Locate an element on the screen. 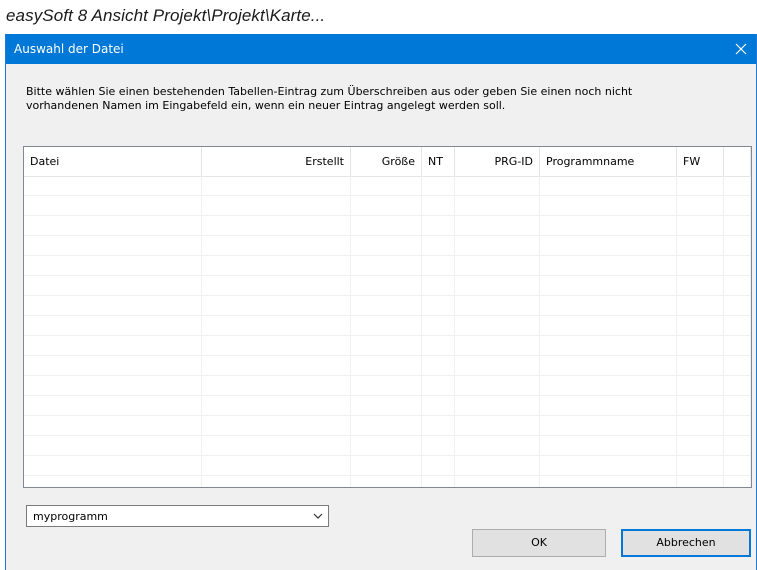 This screenshot has width=757, height=570. dialog-titlebar: Auswahl der Datei is located at coordinates (381, 49).